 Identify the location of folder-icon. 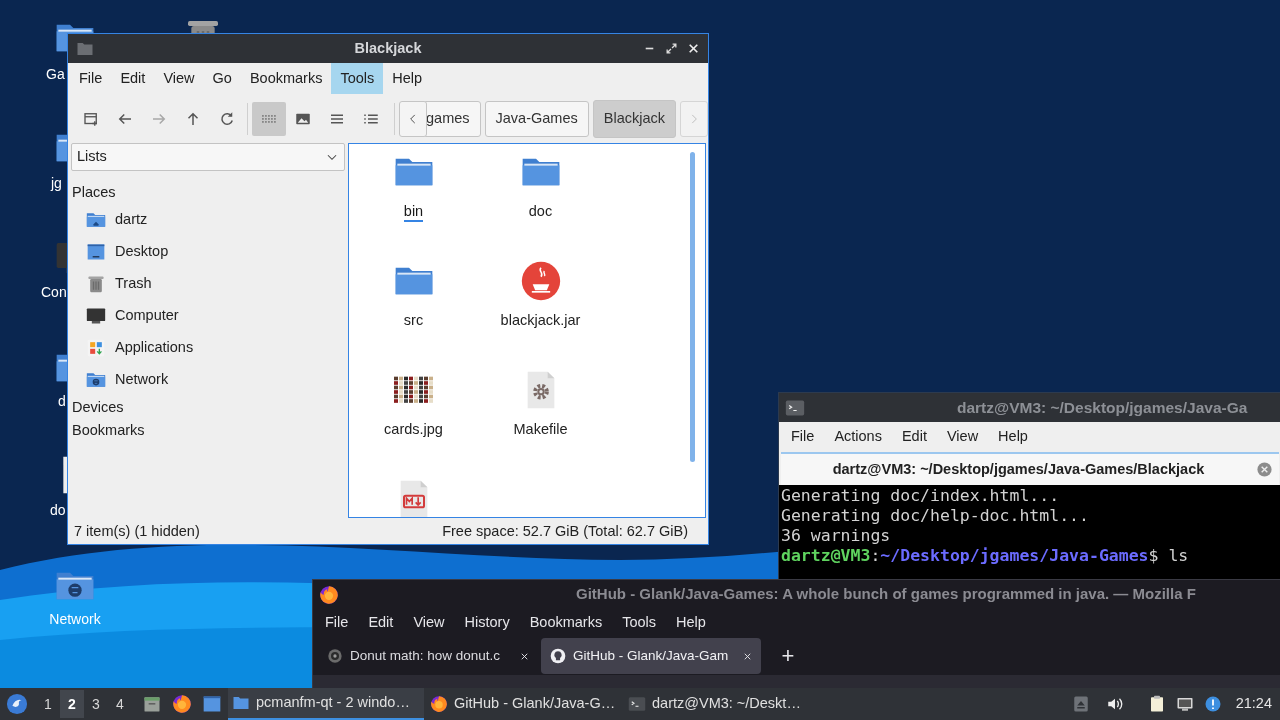
(241, 703).